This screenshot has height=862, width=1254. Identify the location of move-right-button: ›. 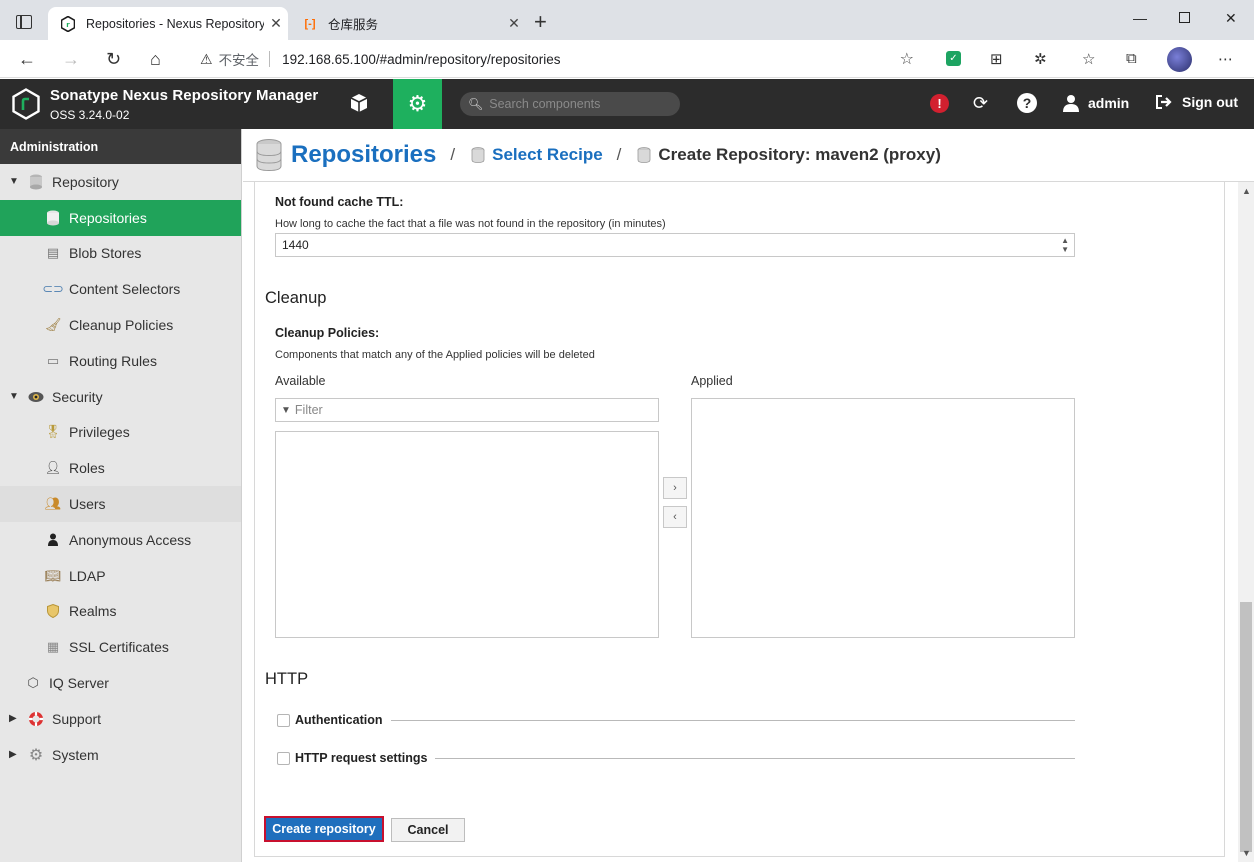
(675, 488).